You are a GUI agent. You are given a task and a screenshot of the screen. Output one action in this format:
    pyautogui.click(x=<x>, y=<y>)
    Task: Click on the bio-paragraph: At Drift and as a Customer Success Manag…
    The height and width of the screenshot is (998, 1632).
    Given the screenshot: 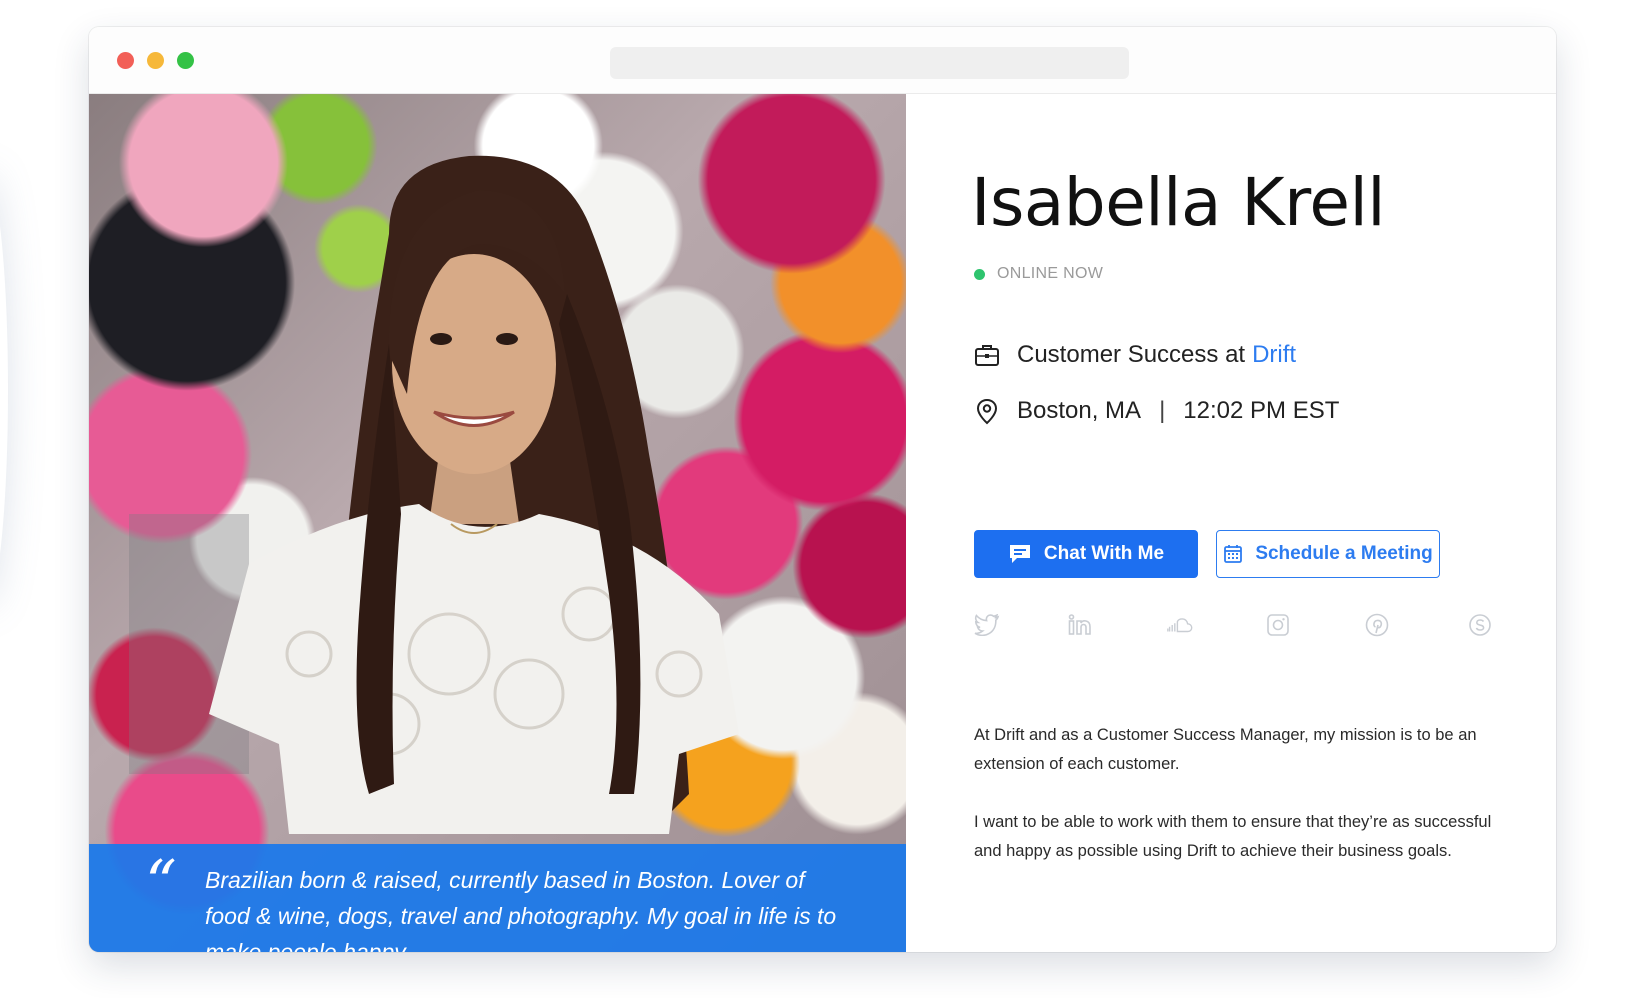 What is the action you would take?
    pyautogui.click(x=1225, y=749)
    